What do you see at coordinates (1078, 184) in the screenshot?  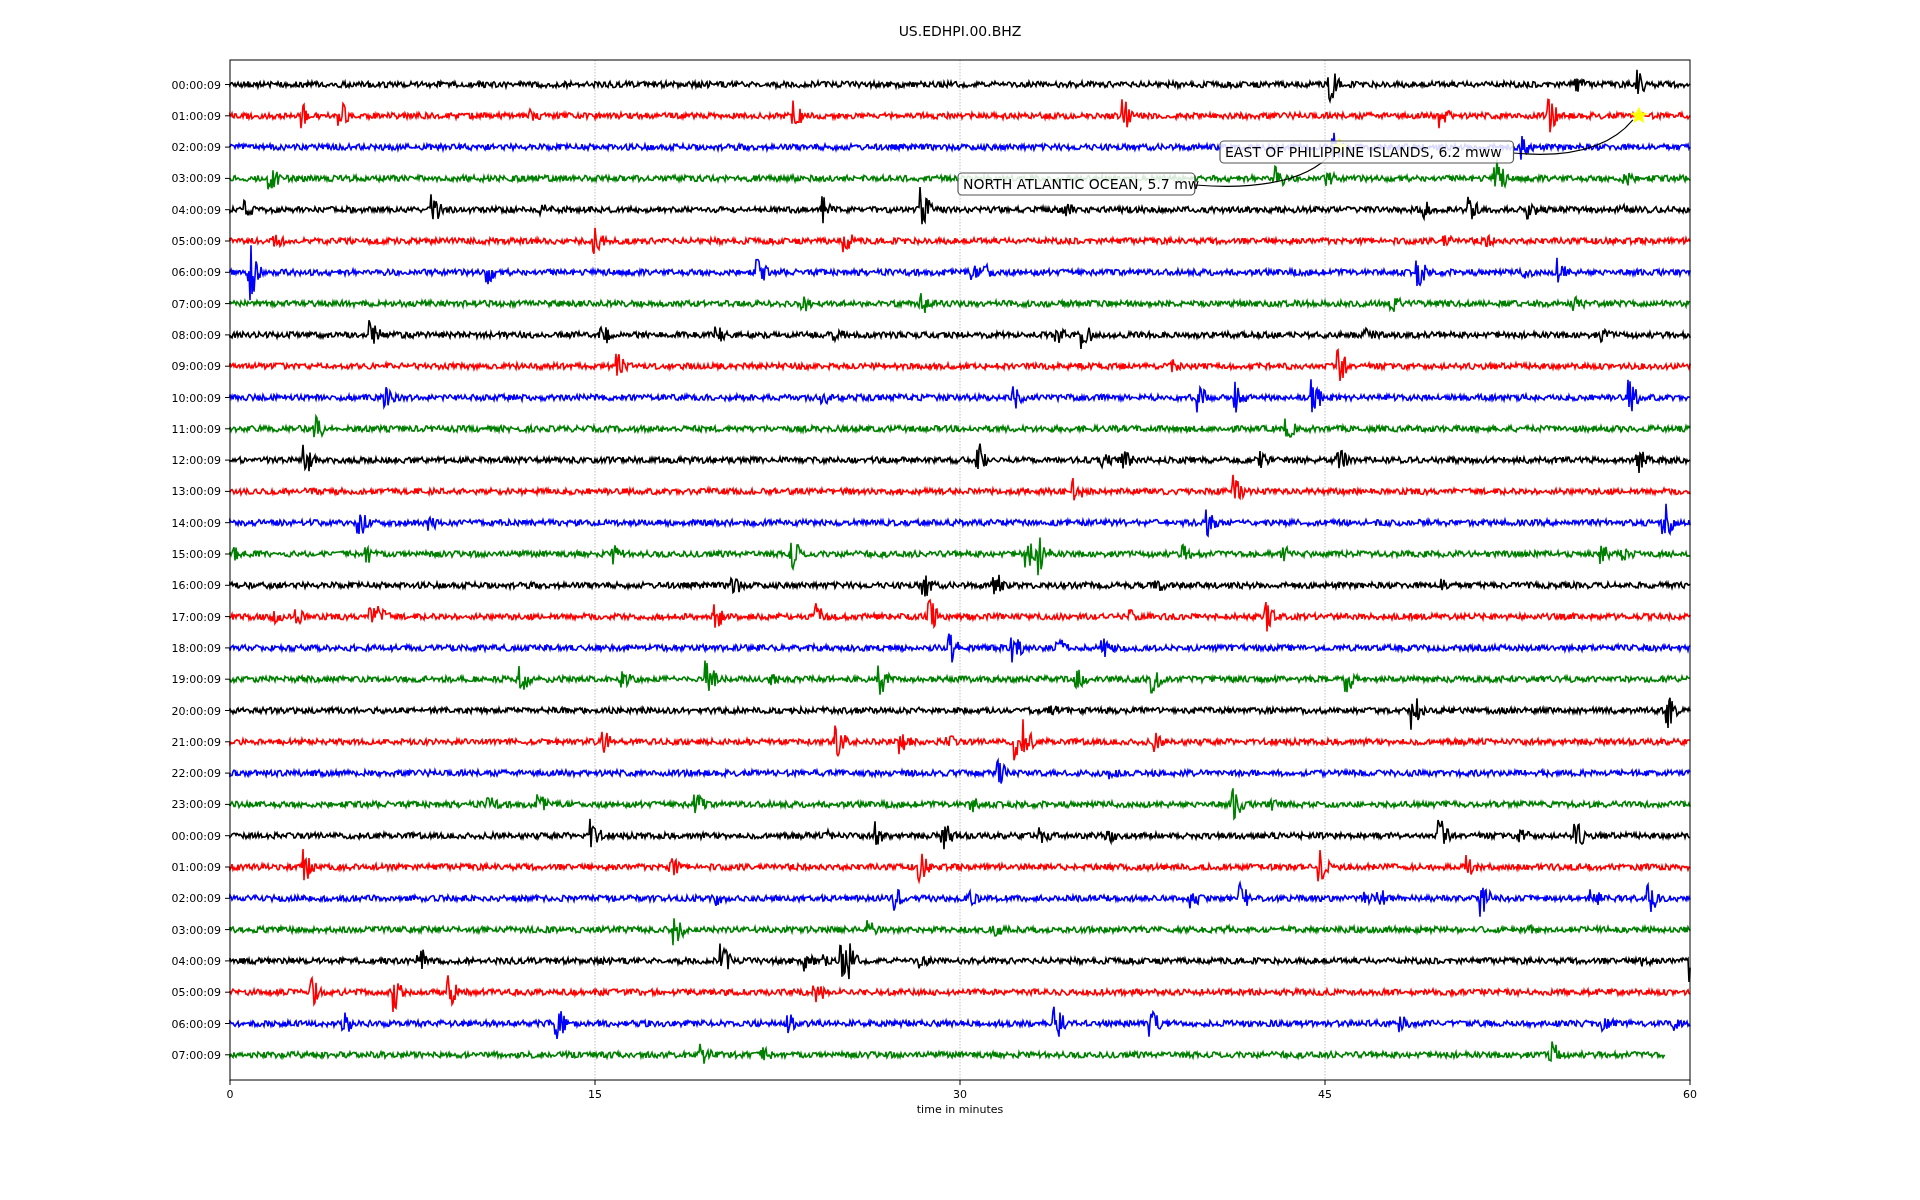 I see `event-label: NORTH ATLANTIC OCEAN, 5.7 mw` at bounding box center [1078, 184].